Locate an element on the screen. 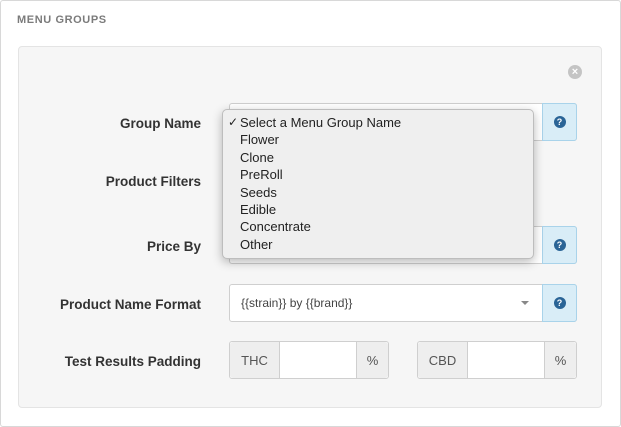  thc-input-group: THC % is located at coordinates (309, 360).